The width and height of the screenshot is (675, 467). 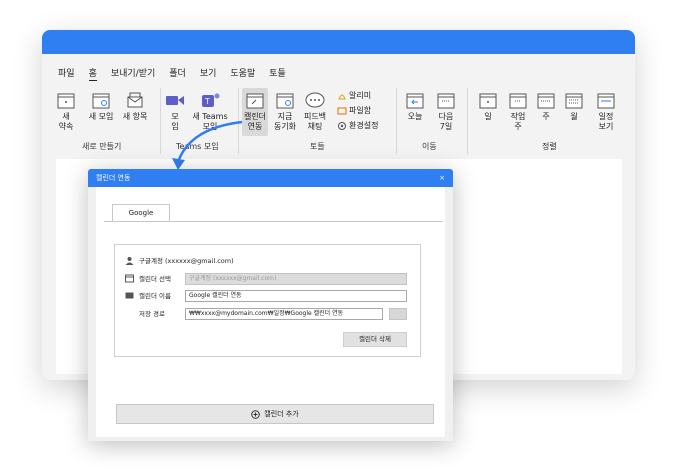 I want to click on folder-icon, so click(x=342, y=110).